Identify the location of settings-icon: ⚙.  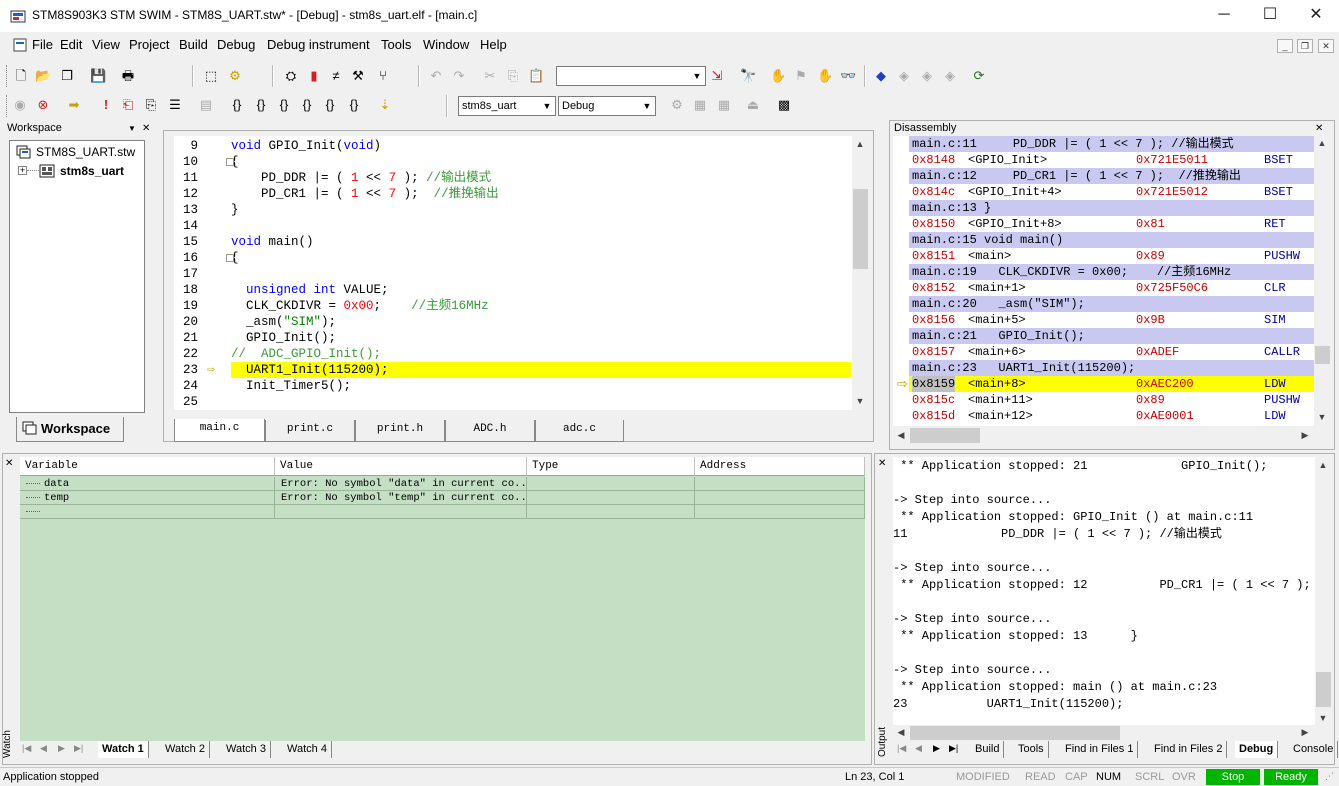
(235, 76).